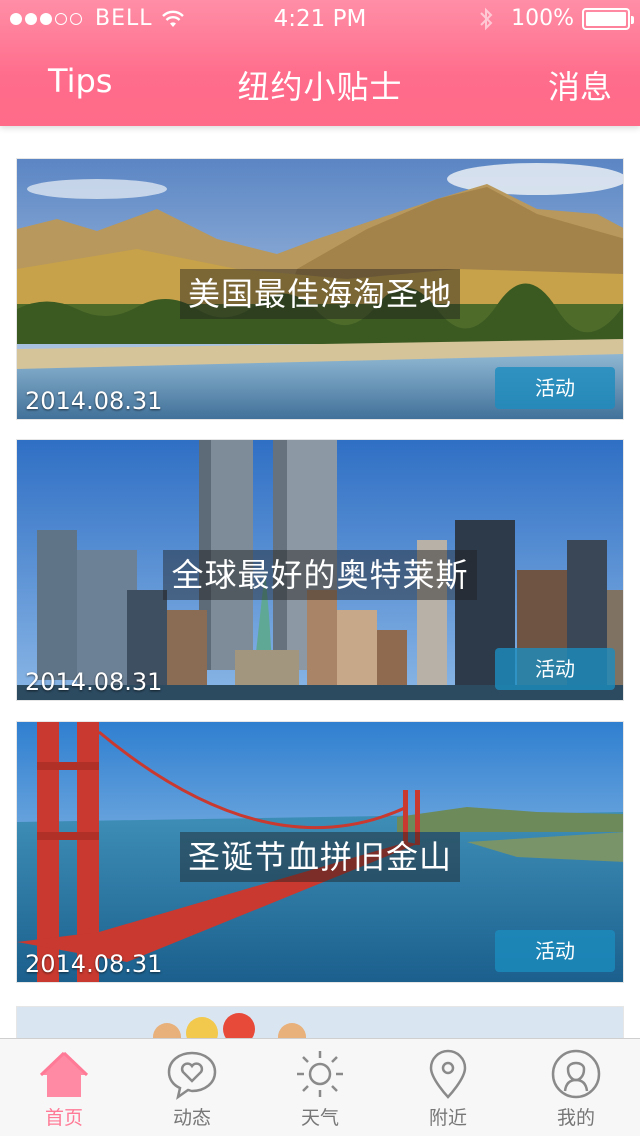 Image resolution: width=640 pixels, height=1136 pixels. I want to click on page-title: 纽约小贴士, so click(320, 87).